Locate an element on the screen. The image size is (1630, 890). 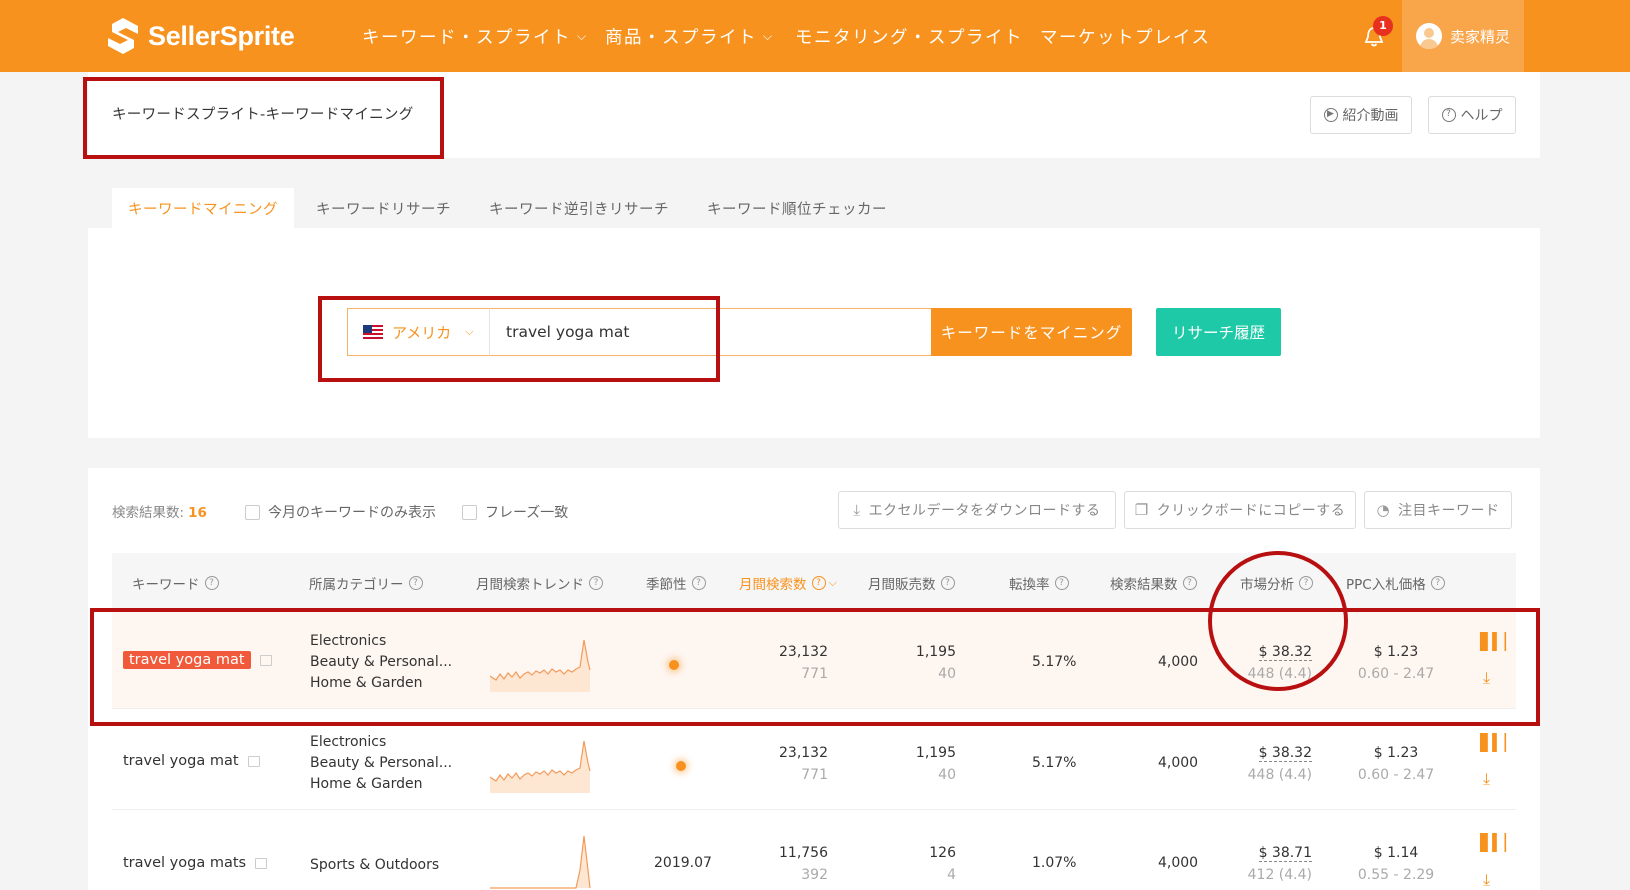
keyword-text: travel yoga mats is located at coordinates (184, 863).